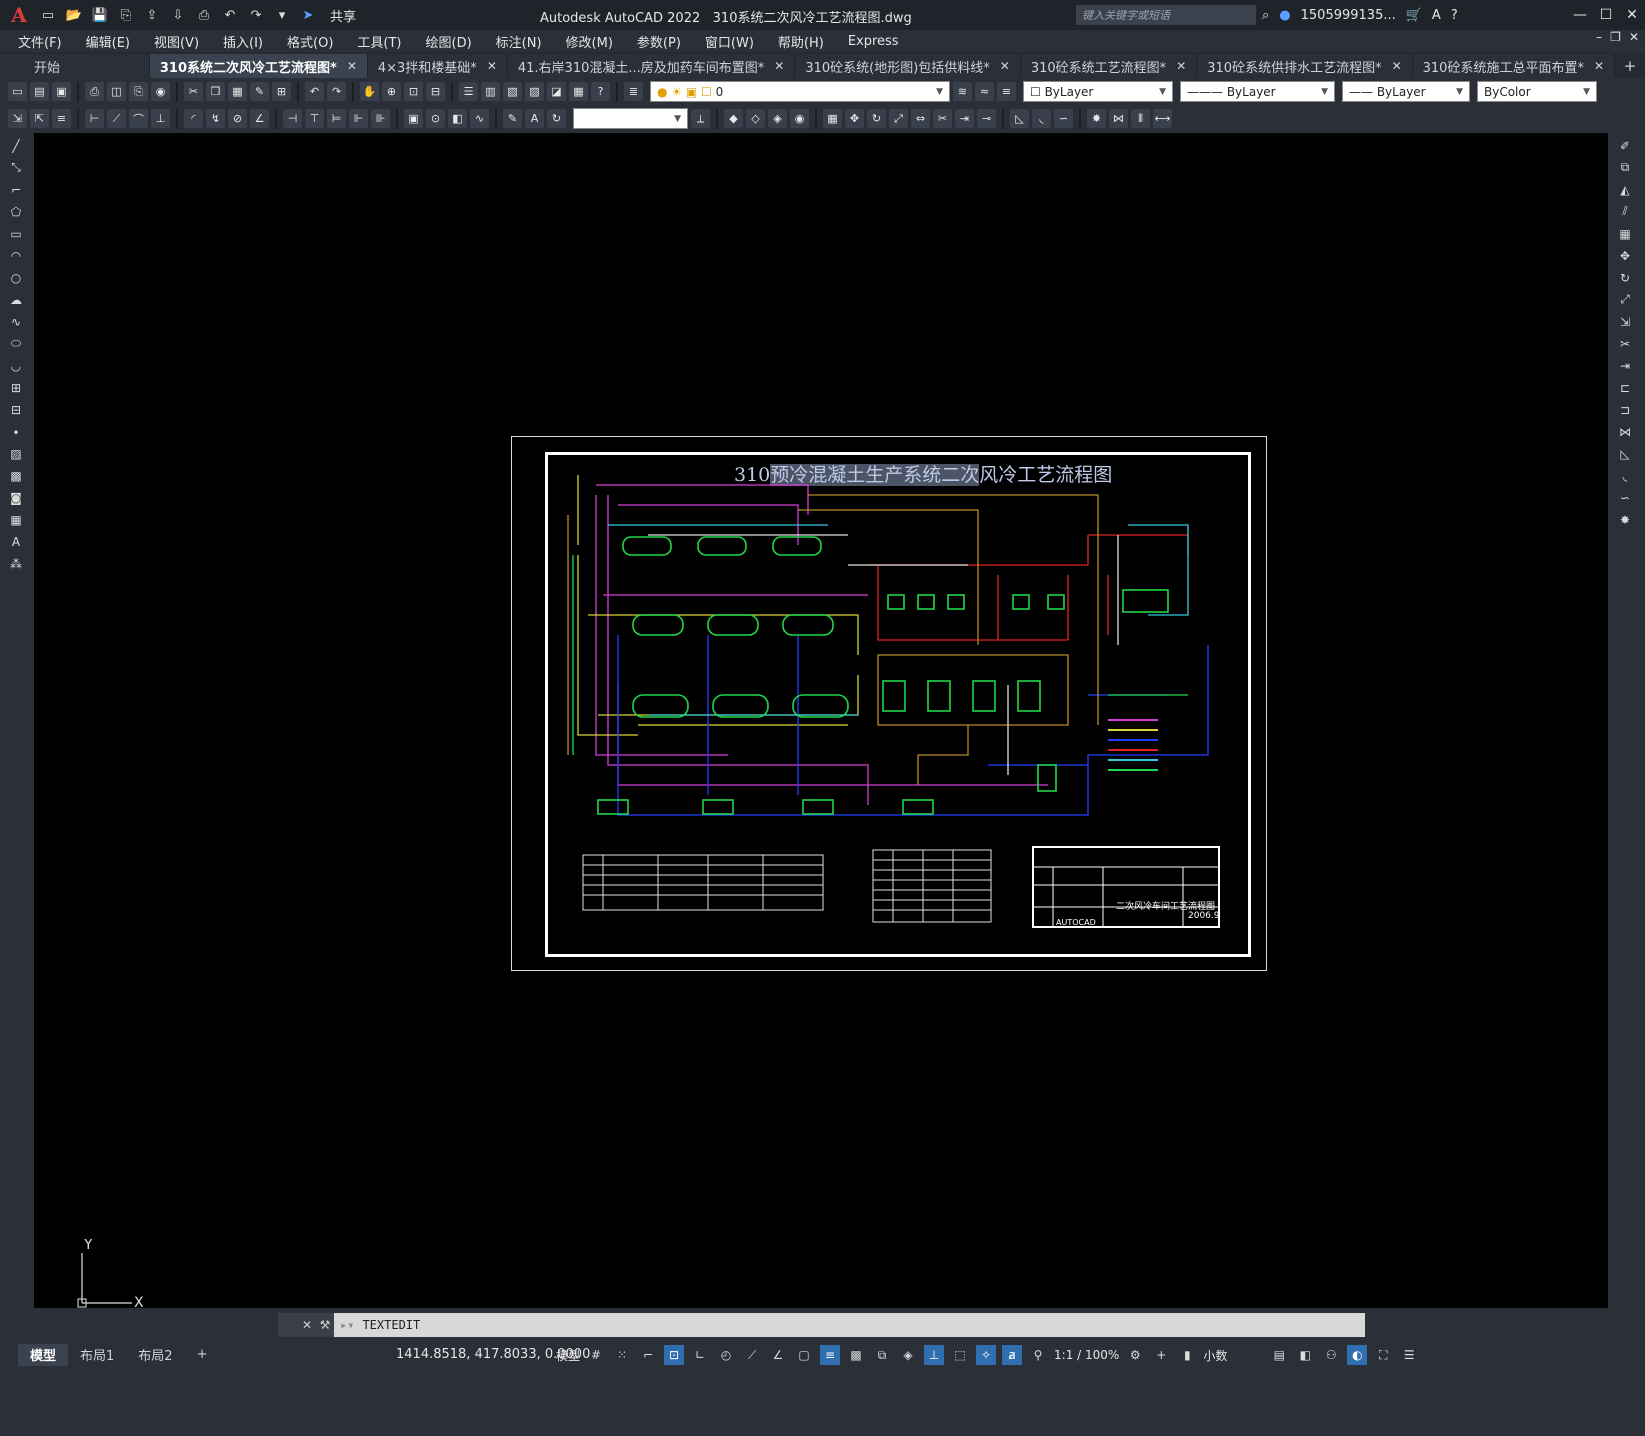 This screenshot has width=1645, height=1436. What do you see at coordinates (310, 41) in the screenshot?
I see `menu-format: 格式(O)` at bounding box center [310, 41].